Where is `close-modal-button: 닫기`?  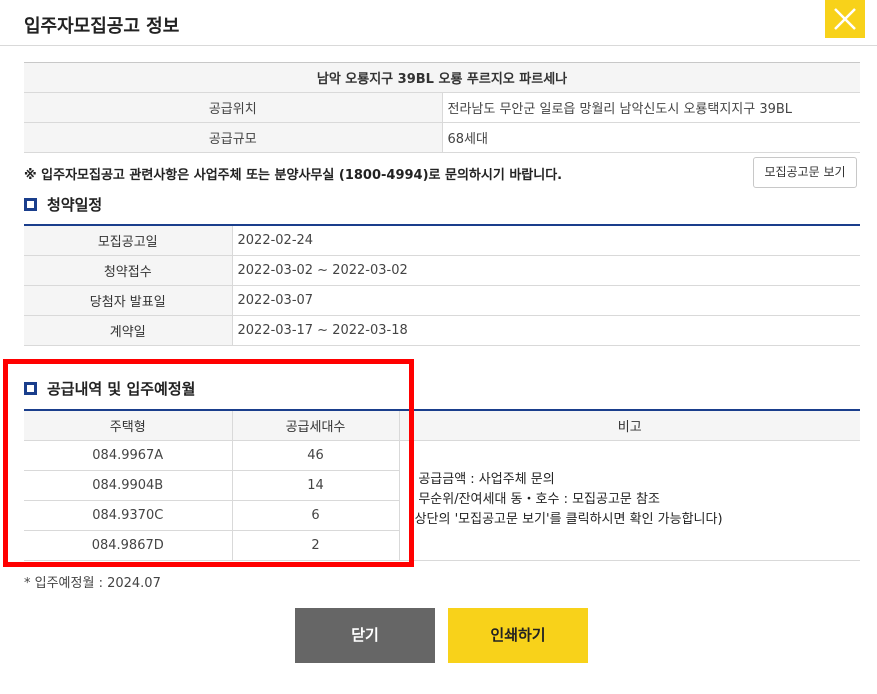 close-modal-button: 닫기 is located at coordinates (365, 635).